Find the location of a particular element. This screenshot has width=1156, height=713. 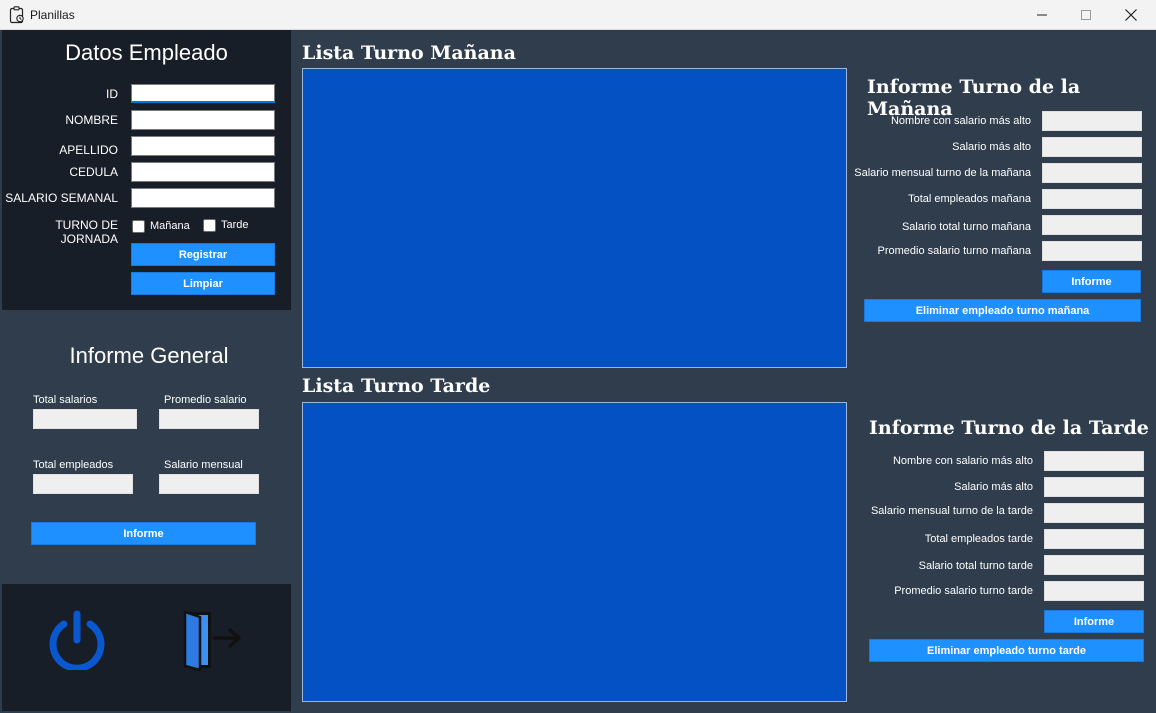

manana-salario-total-field is located at coordinates (1092, 225).